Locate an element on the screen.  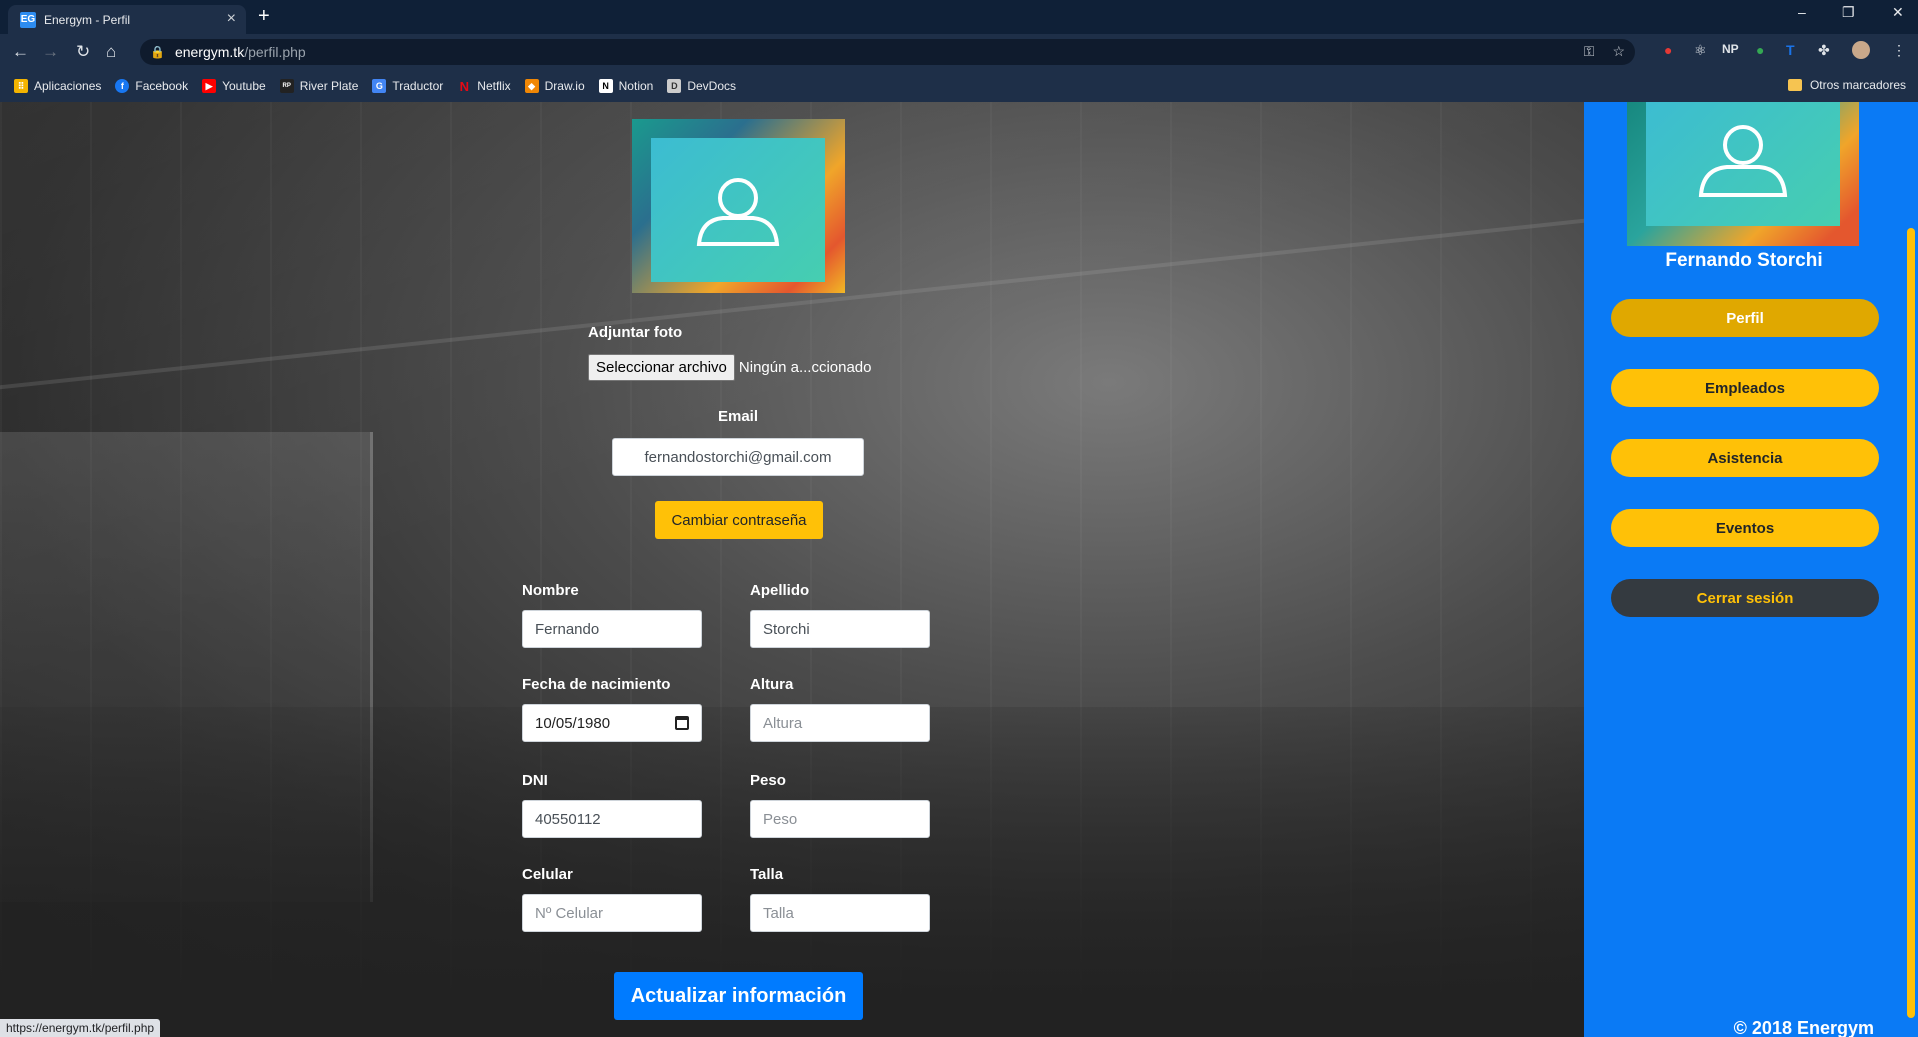
bookmark-label: Traductor is located at coordinates (418, 86).